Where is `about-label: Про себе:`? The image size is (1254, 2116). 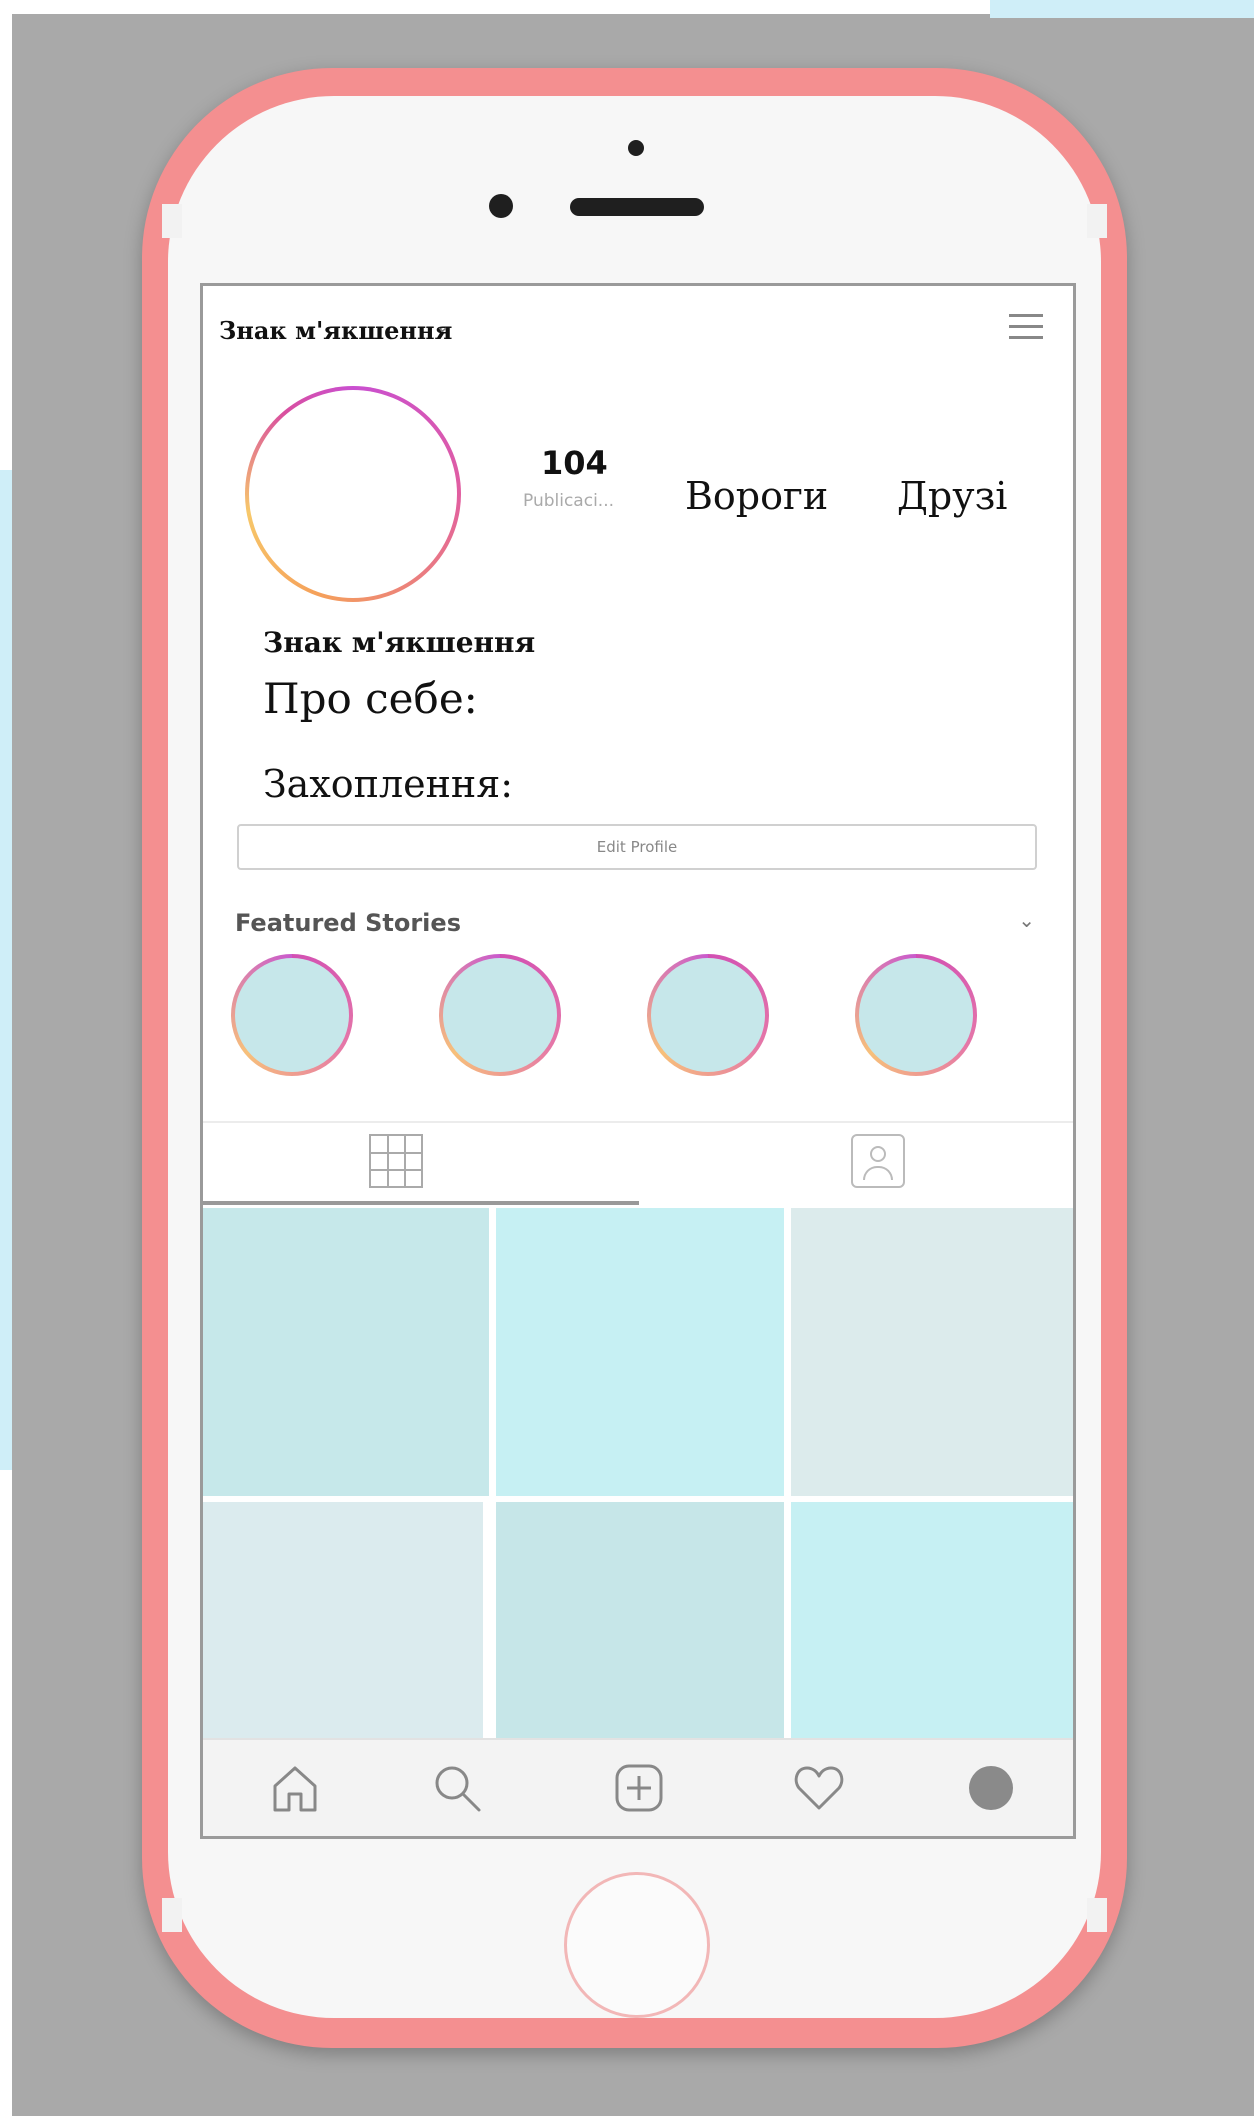 about-label: Про себе: is located at coordinates (370, 698).